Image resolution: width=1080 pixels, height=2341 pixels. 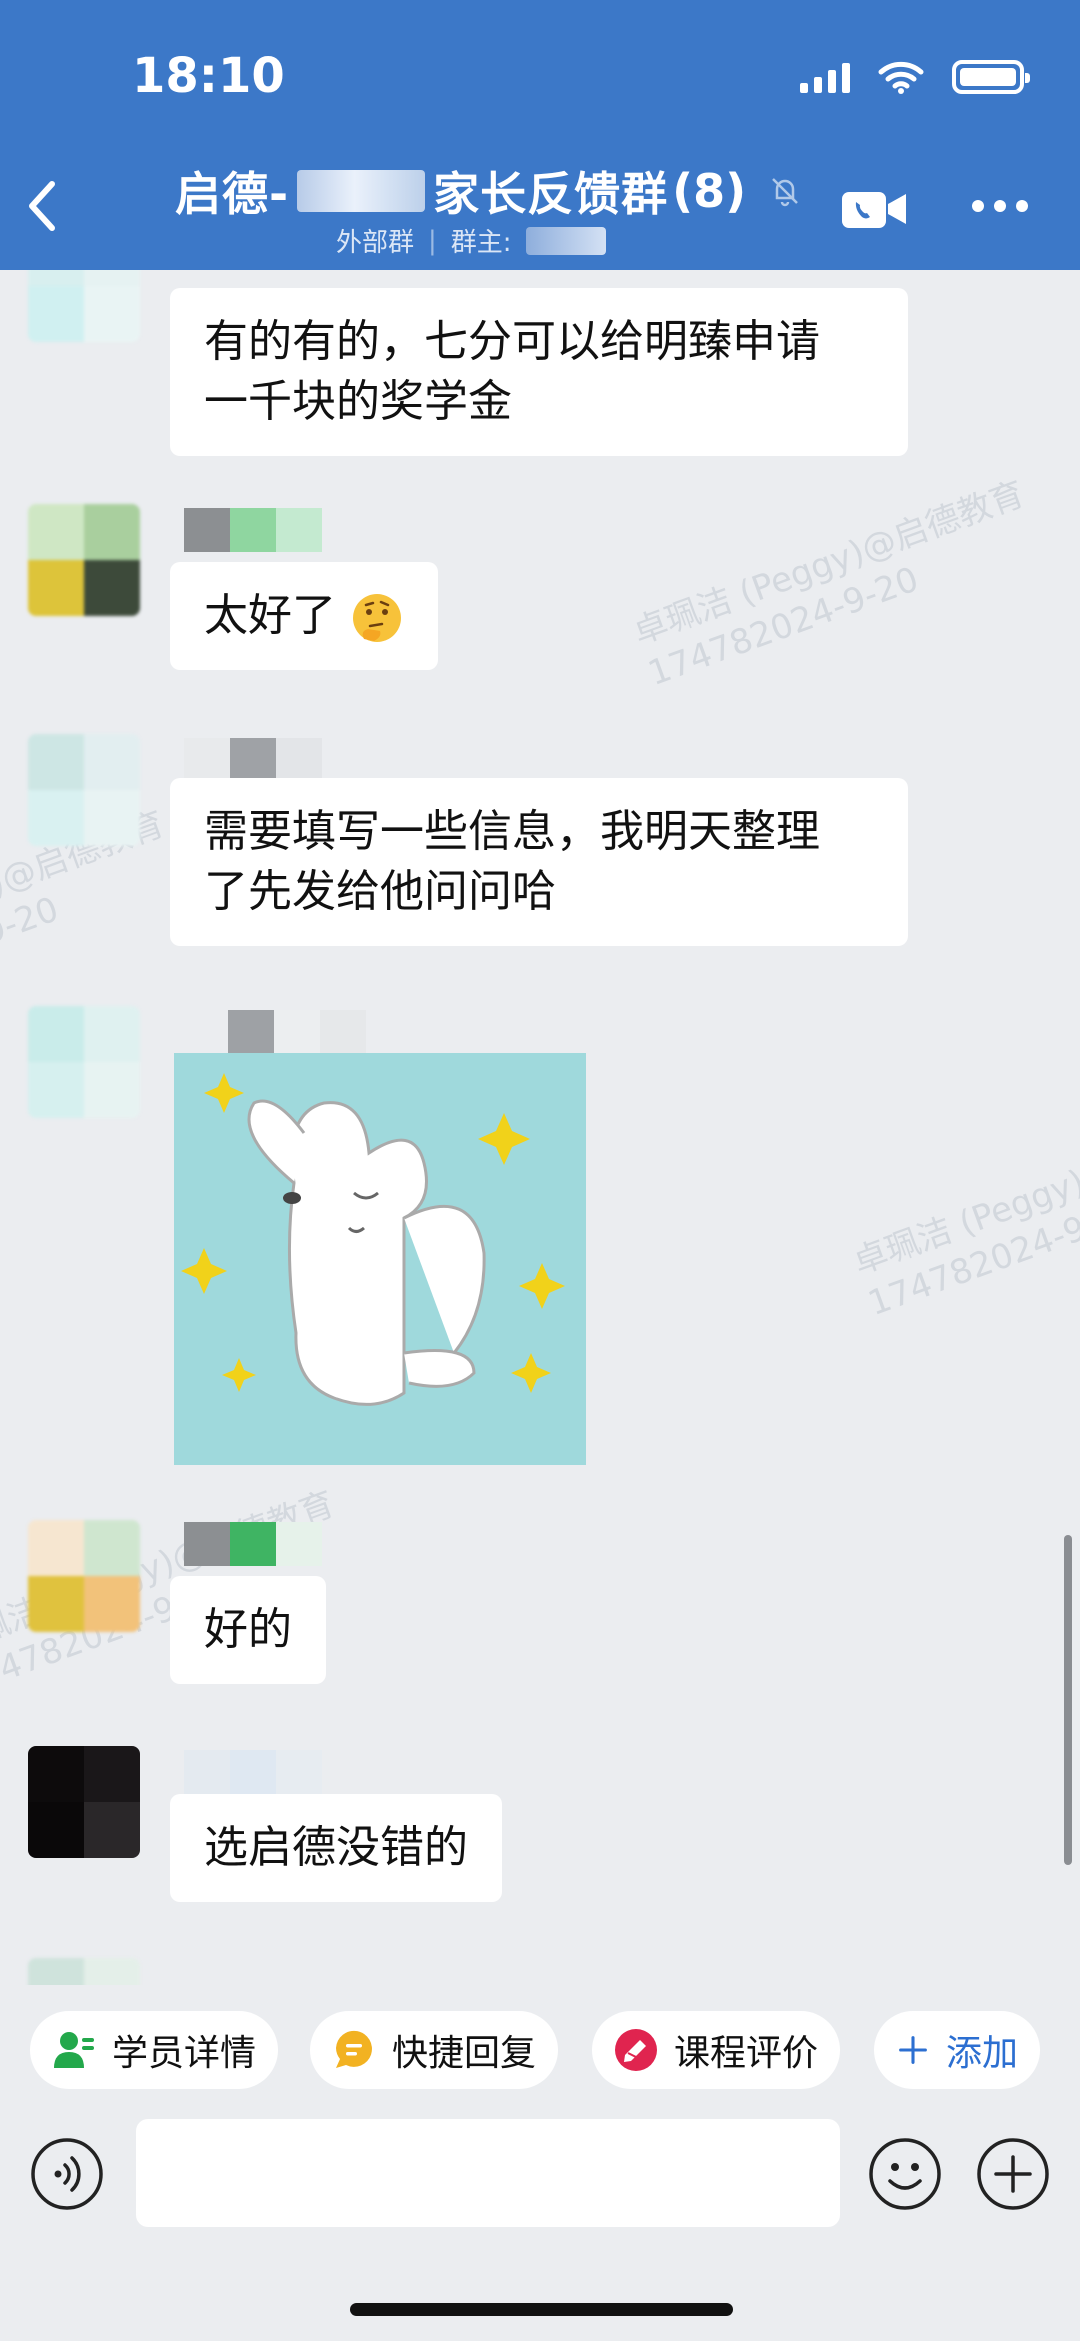 I want to click on cellular-signal-icon, so click(x=825, y=77).